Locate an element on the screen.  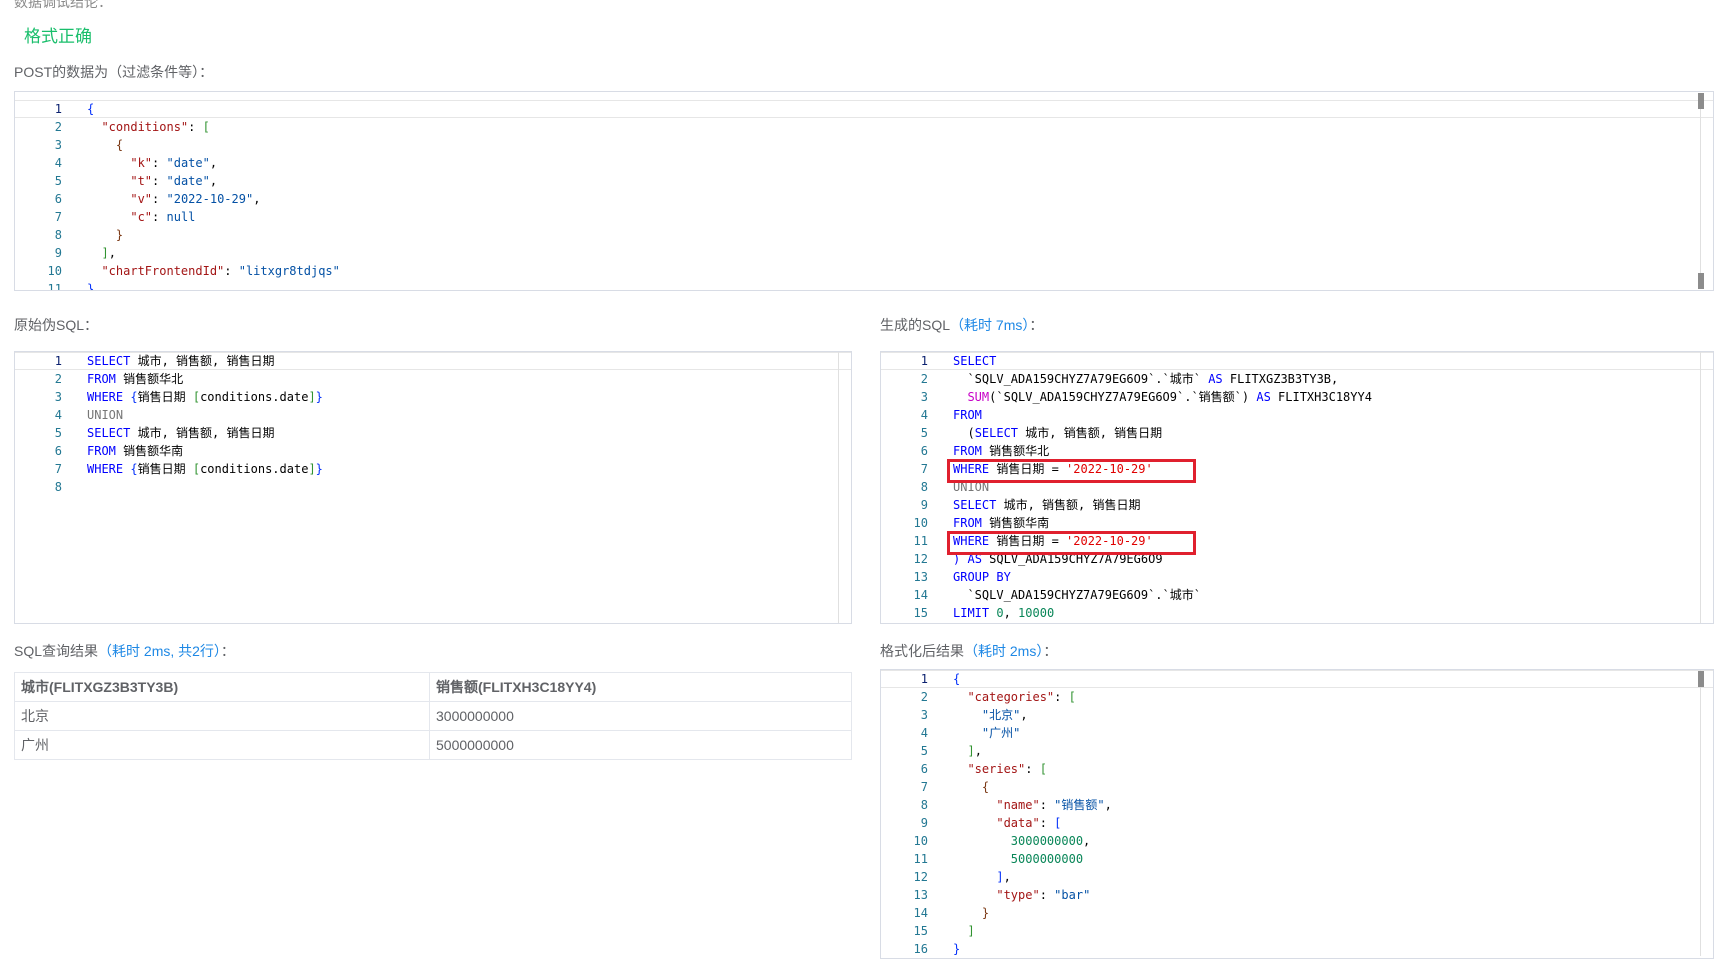
table-row: 北京 3000000000 is located at coordinates (433, 716).